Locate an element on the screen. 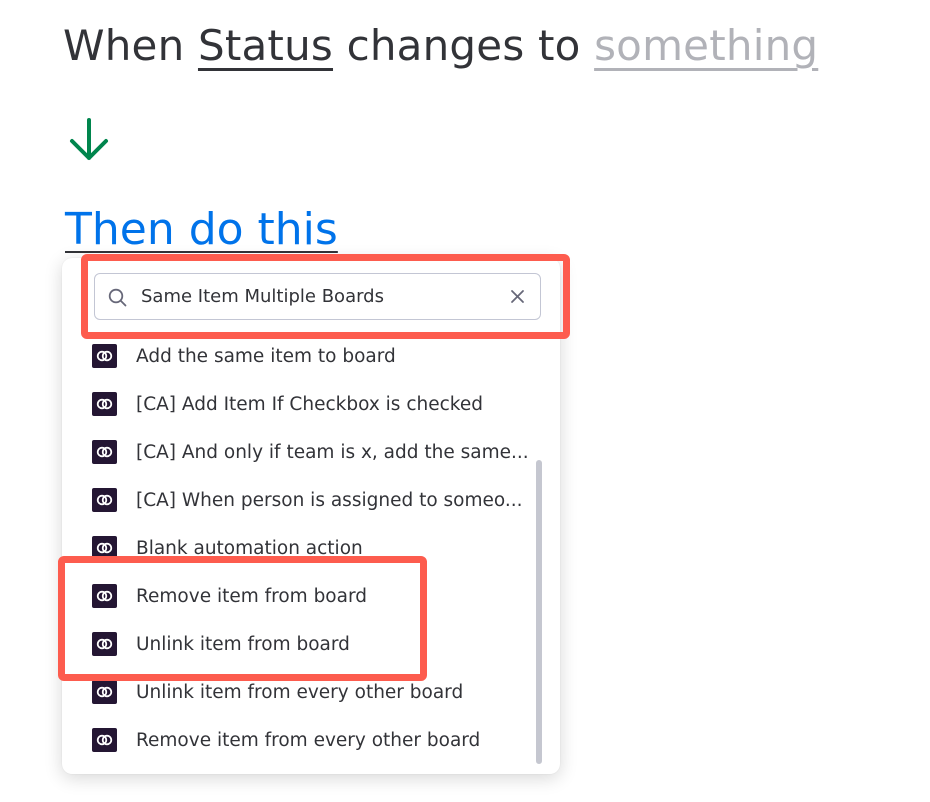 Image resolution: width=930 pixels, height=802 pixels. list-item: Remove item from every other board is located at coordinates (297, 740).